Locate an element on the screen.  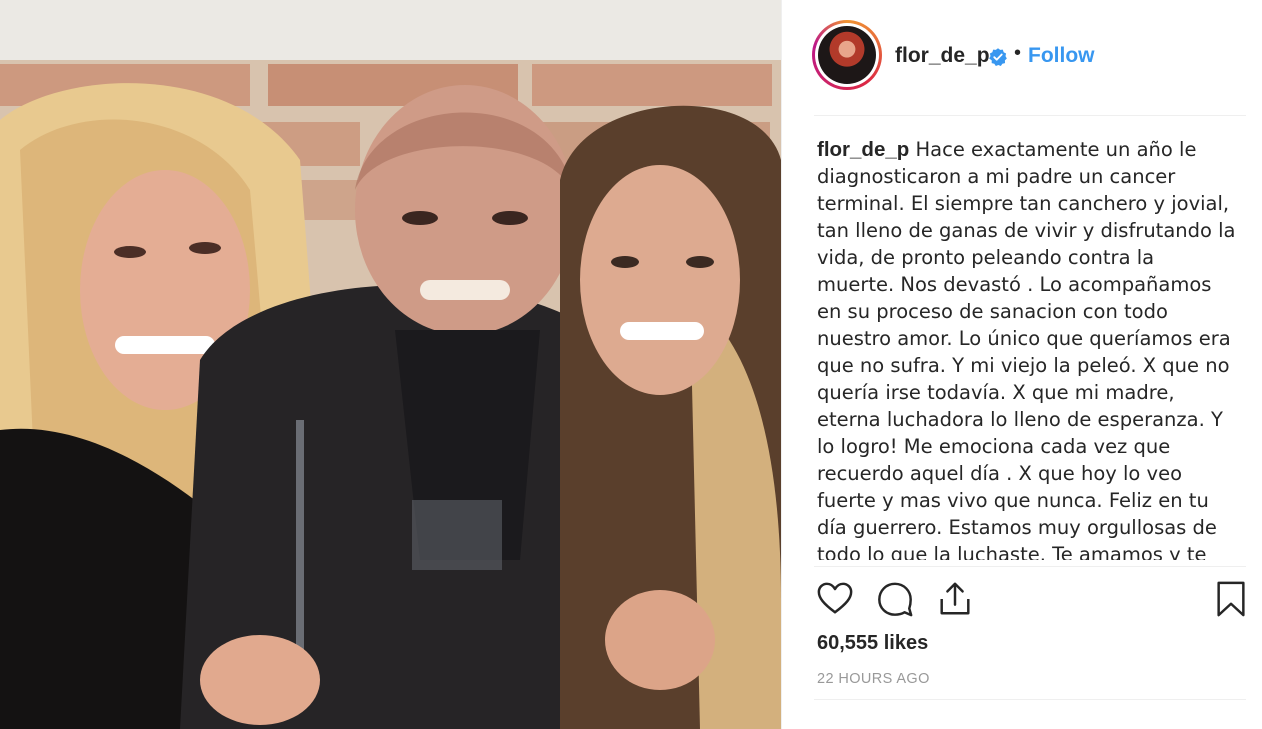
post-header: flor_de_p • Follow is located at coordinates (1022, 57).